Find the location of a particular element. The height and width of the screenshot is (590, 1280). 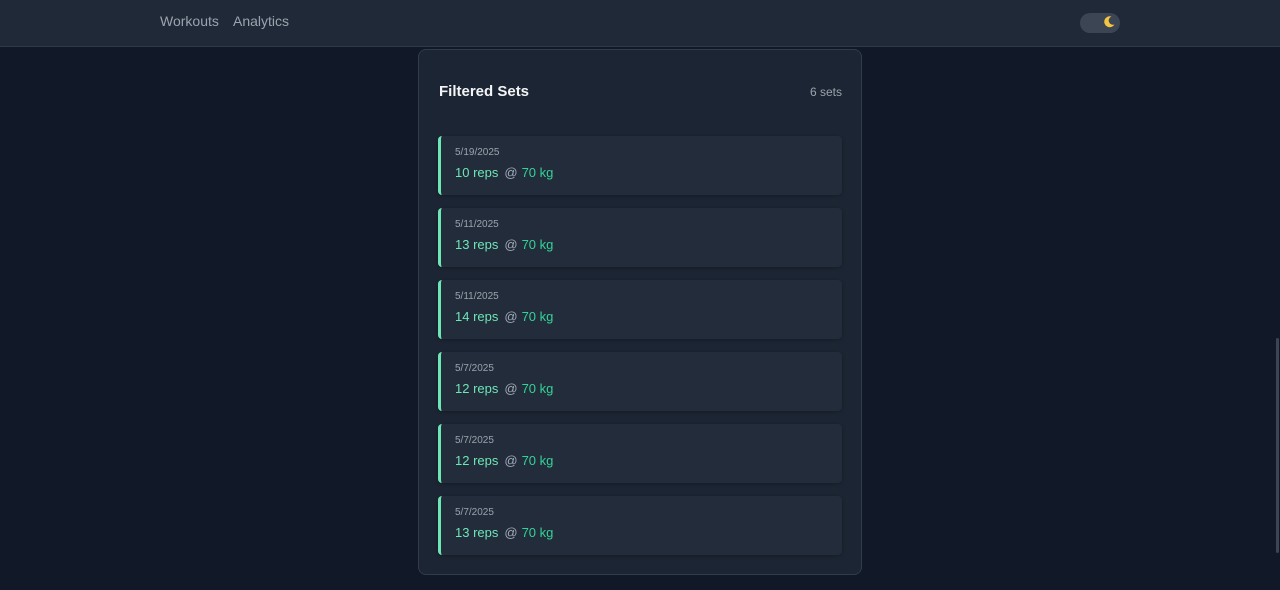

set-details: 10 reps @70 kg is located at coordinates (504, 172).